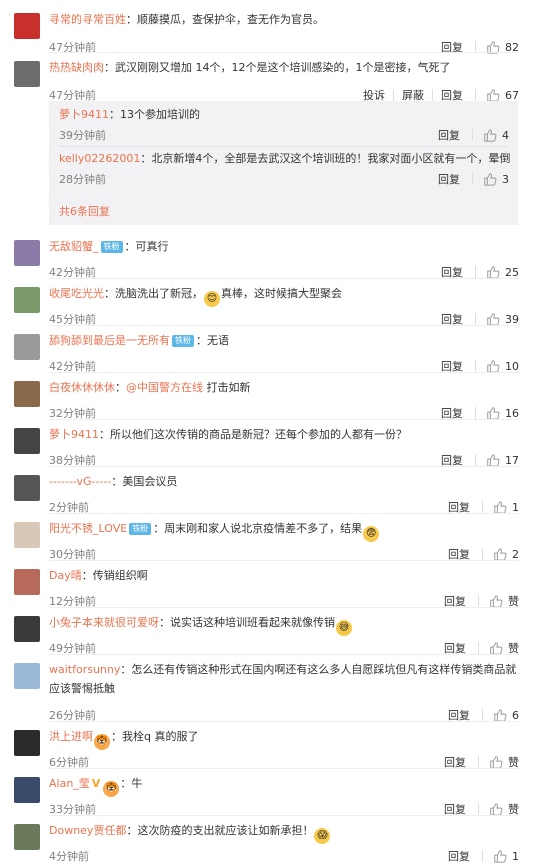 This screenshot has height=864, width=533. Describe the element at coordinates (69, 856) in the screenshot. I see `timestamp: 4分钟前` at that location.